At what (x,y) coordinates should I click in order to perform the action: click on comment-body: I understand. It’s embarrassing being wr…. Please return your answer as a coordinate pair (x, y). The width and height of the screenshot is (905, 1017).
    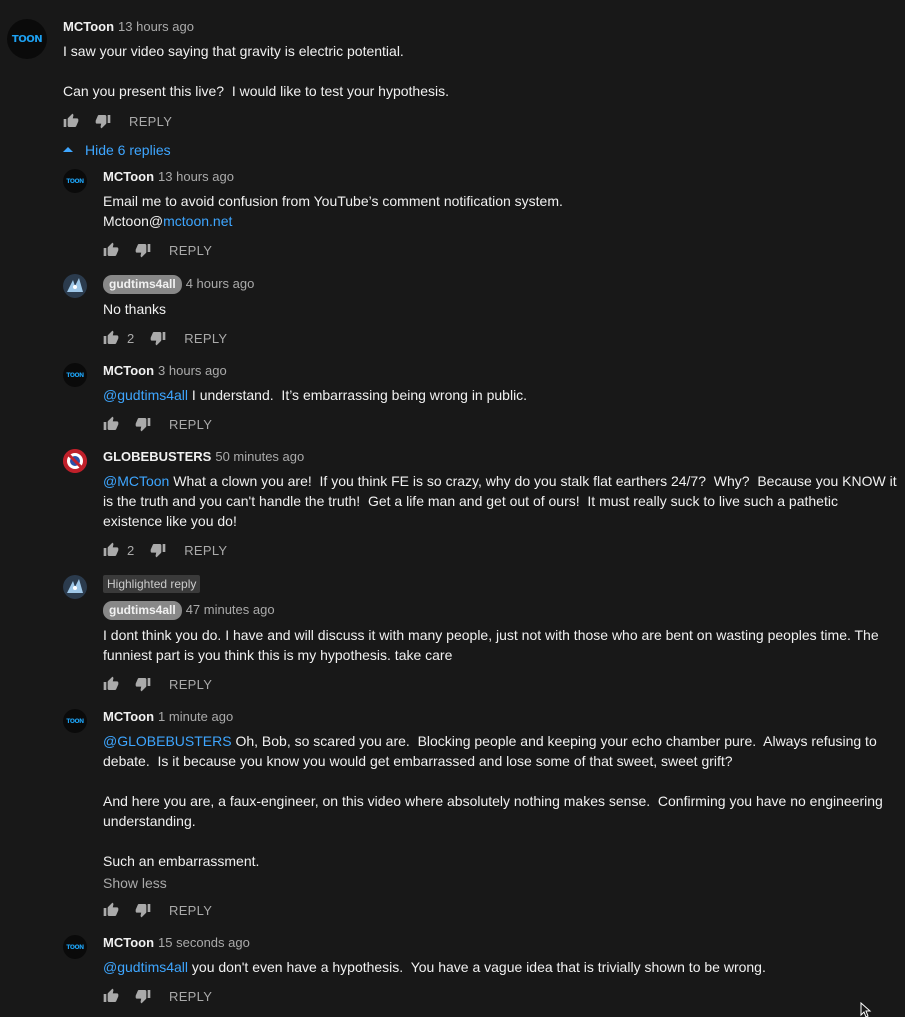
    Looking at the image, I should click on (358, 395).